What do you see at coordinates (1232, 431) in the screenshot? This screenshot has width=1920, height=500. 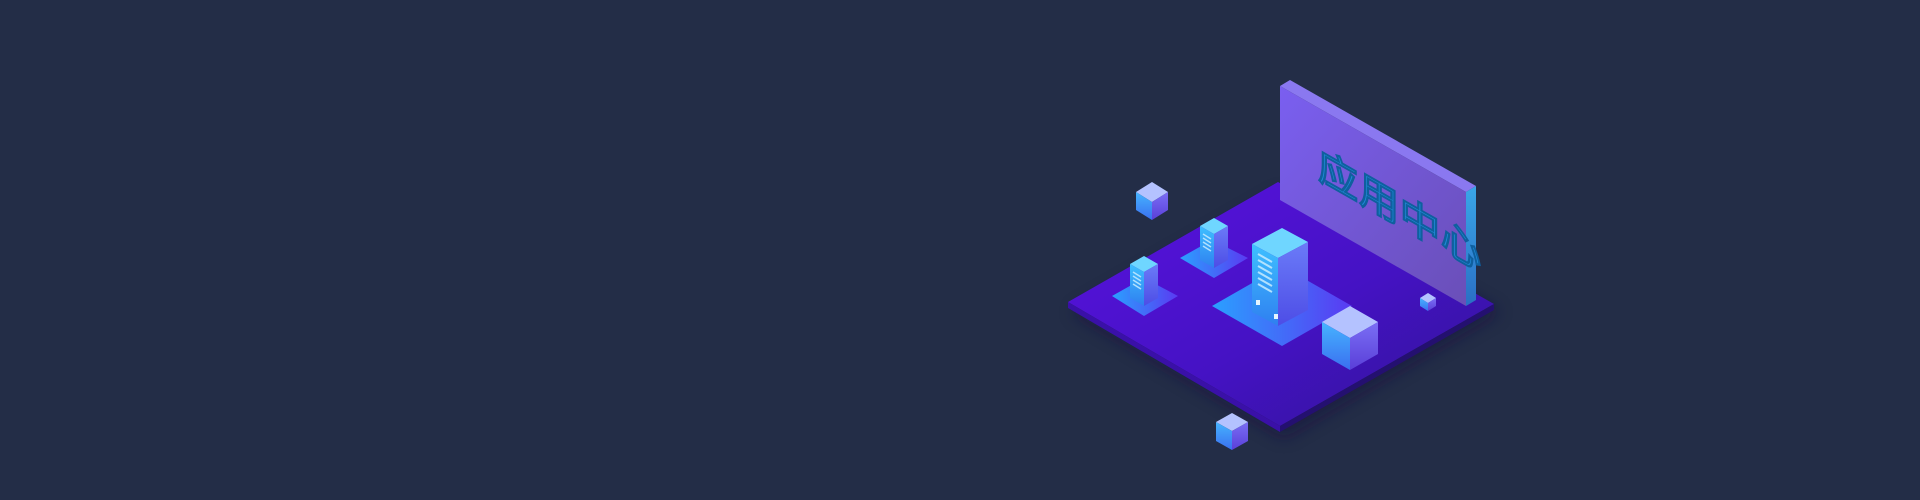 I see `floating-cube-icon-bottom` at bounding box center [1232, 431].